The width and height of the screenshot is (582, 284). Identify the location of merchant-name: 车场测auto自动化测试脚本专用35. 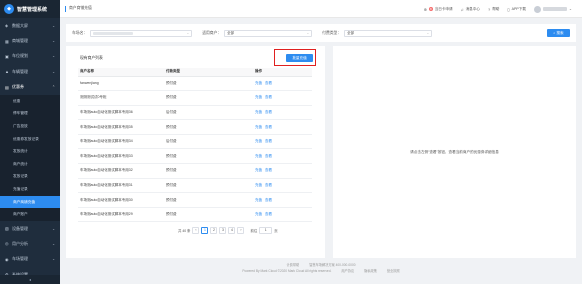
(121, 127).